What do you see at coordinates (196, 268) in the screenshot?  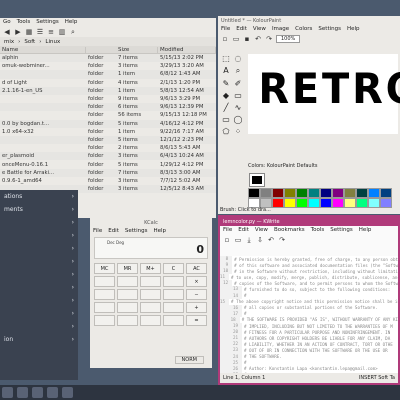 I see `calc-key: AC` at bounding box center [196, 268].